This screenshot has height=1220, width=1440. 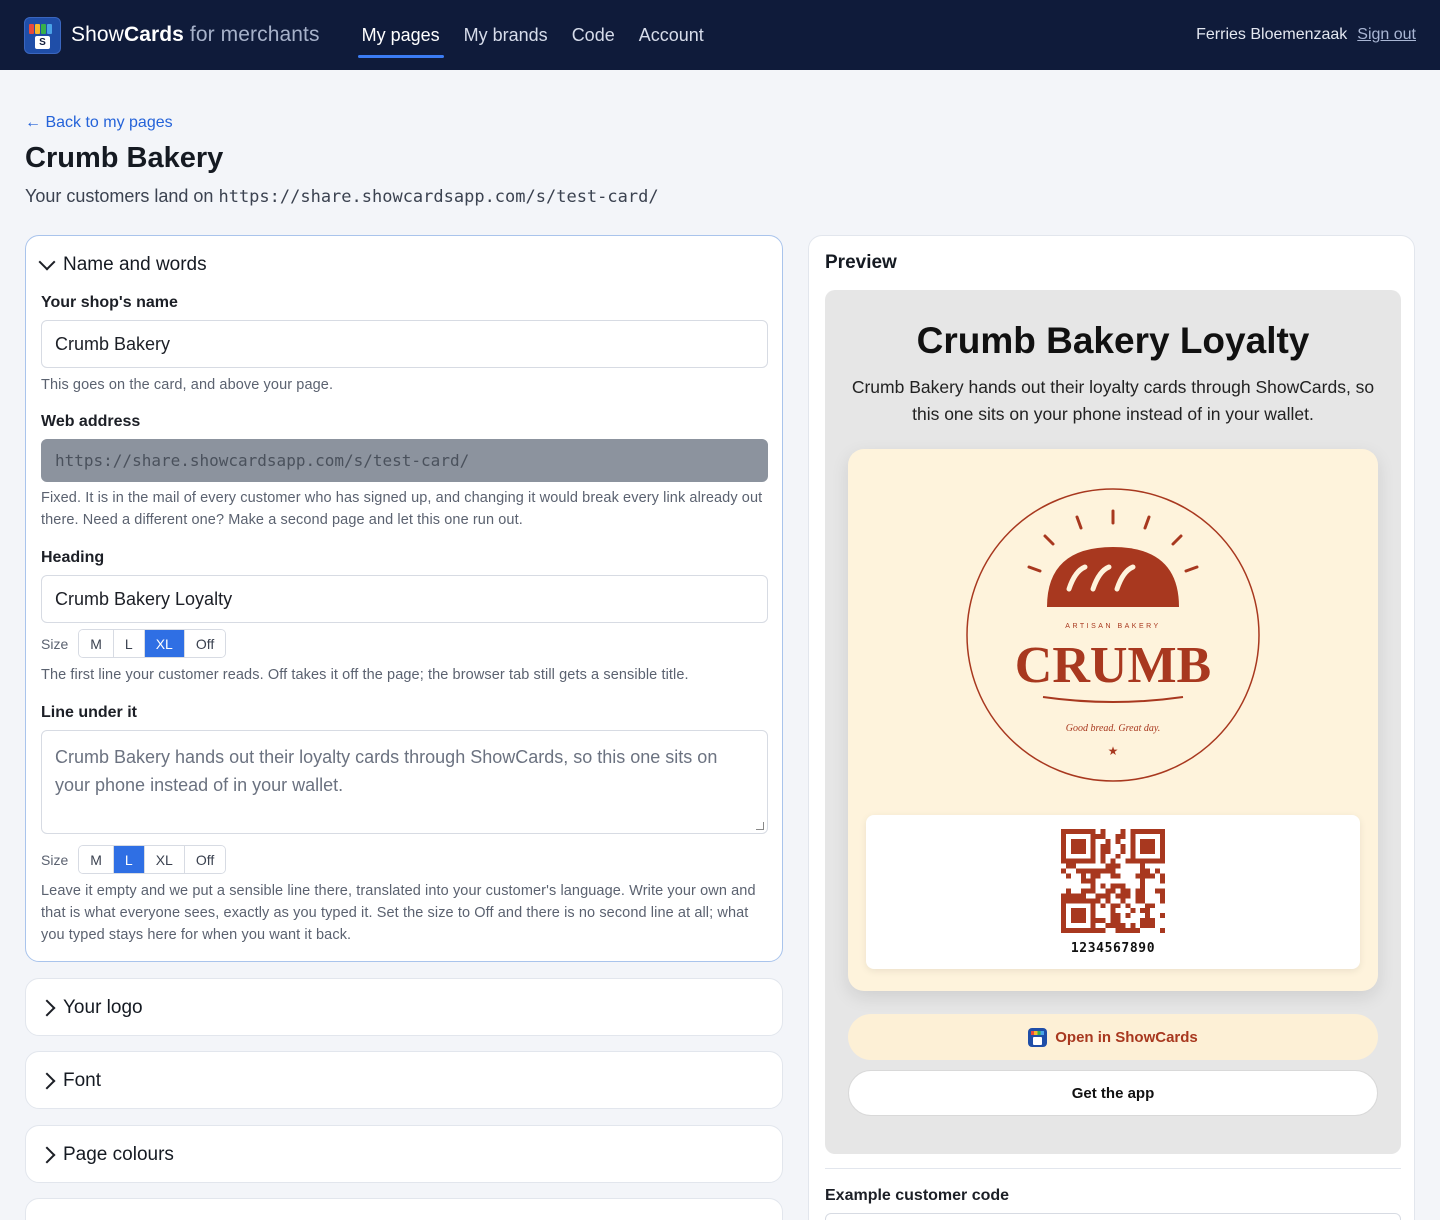 What do you see at coordinates (1272, 34) in the screenshot?
I see `user-name: Ferries Bloemenzaak` at bounding box center [1272, 34].